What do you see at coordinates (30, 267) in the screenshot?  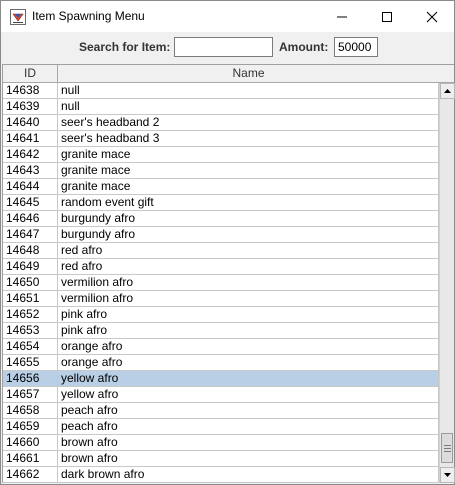 I see `cell-id: 14649` at bounding box center [30, 267].